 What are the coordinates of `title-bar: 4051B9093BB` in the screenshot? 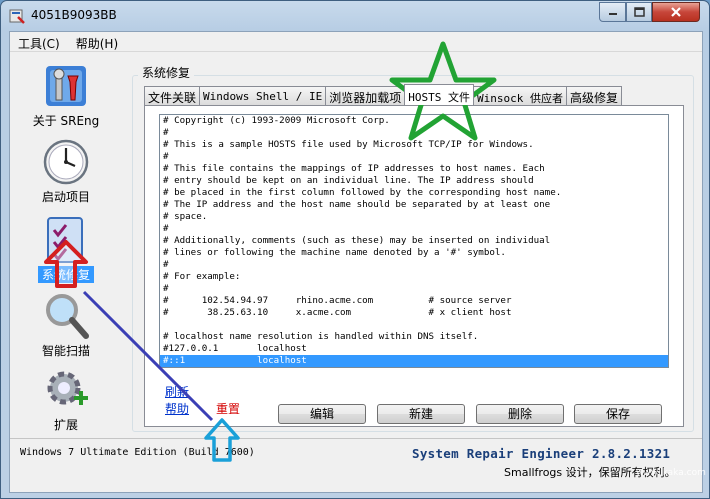 It's located at (355, 16).